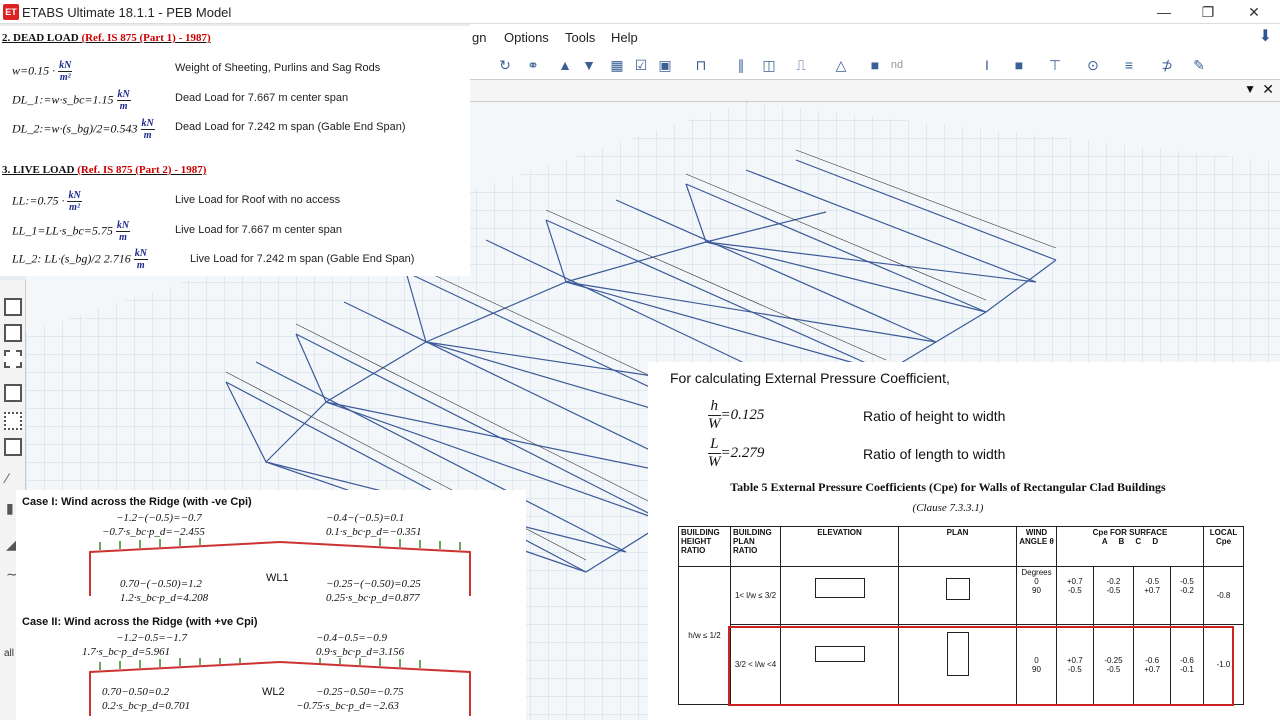  I want to click on dropdown-icon: ▼, so click(1250, 89).